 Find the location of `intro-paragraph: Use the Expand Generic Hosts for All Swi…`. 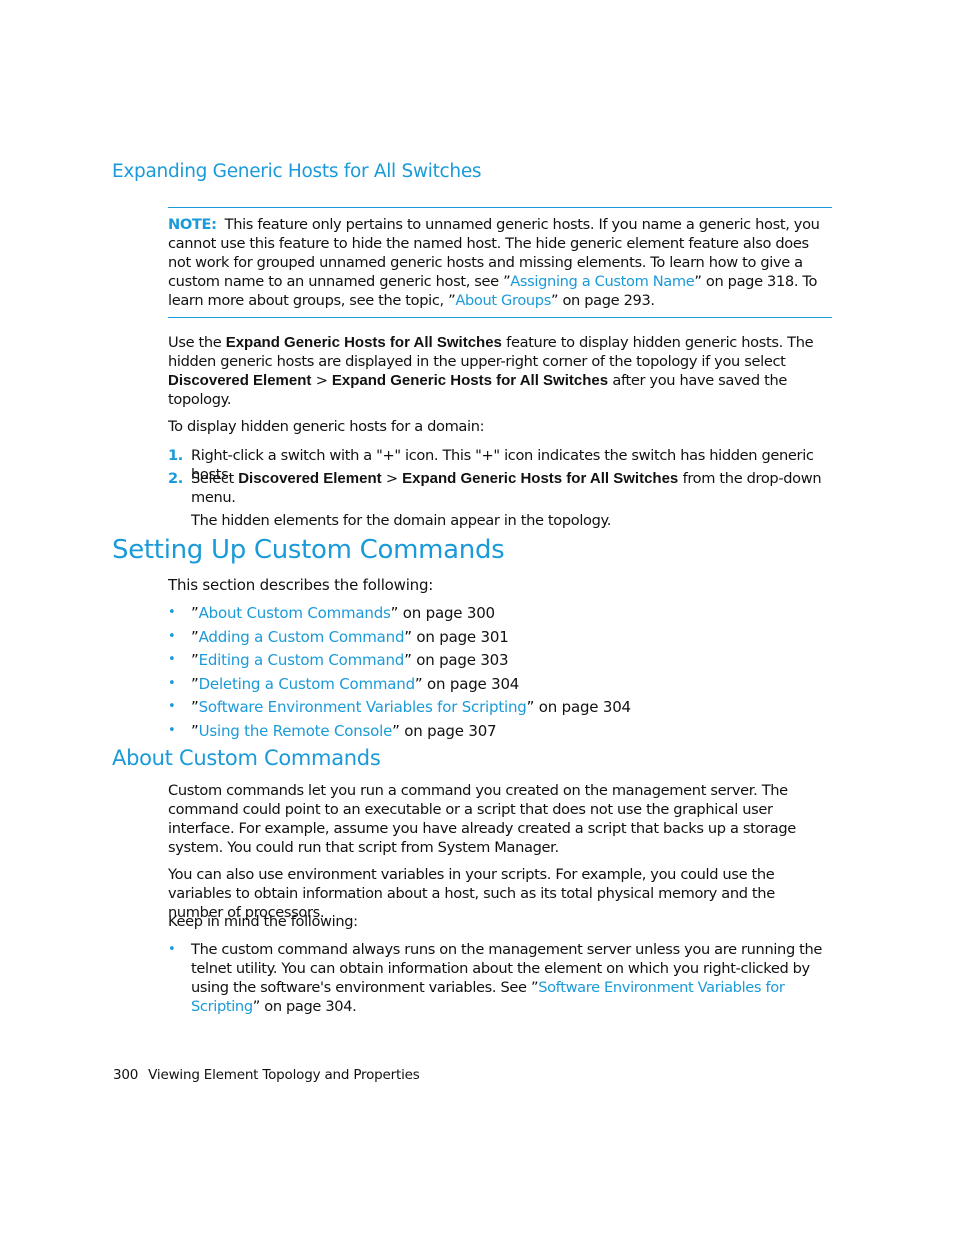

intro-paragraph: Use the Expand Generic Hosts for All Swi… is located at coordinates (500, 372).